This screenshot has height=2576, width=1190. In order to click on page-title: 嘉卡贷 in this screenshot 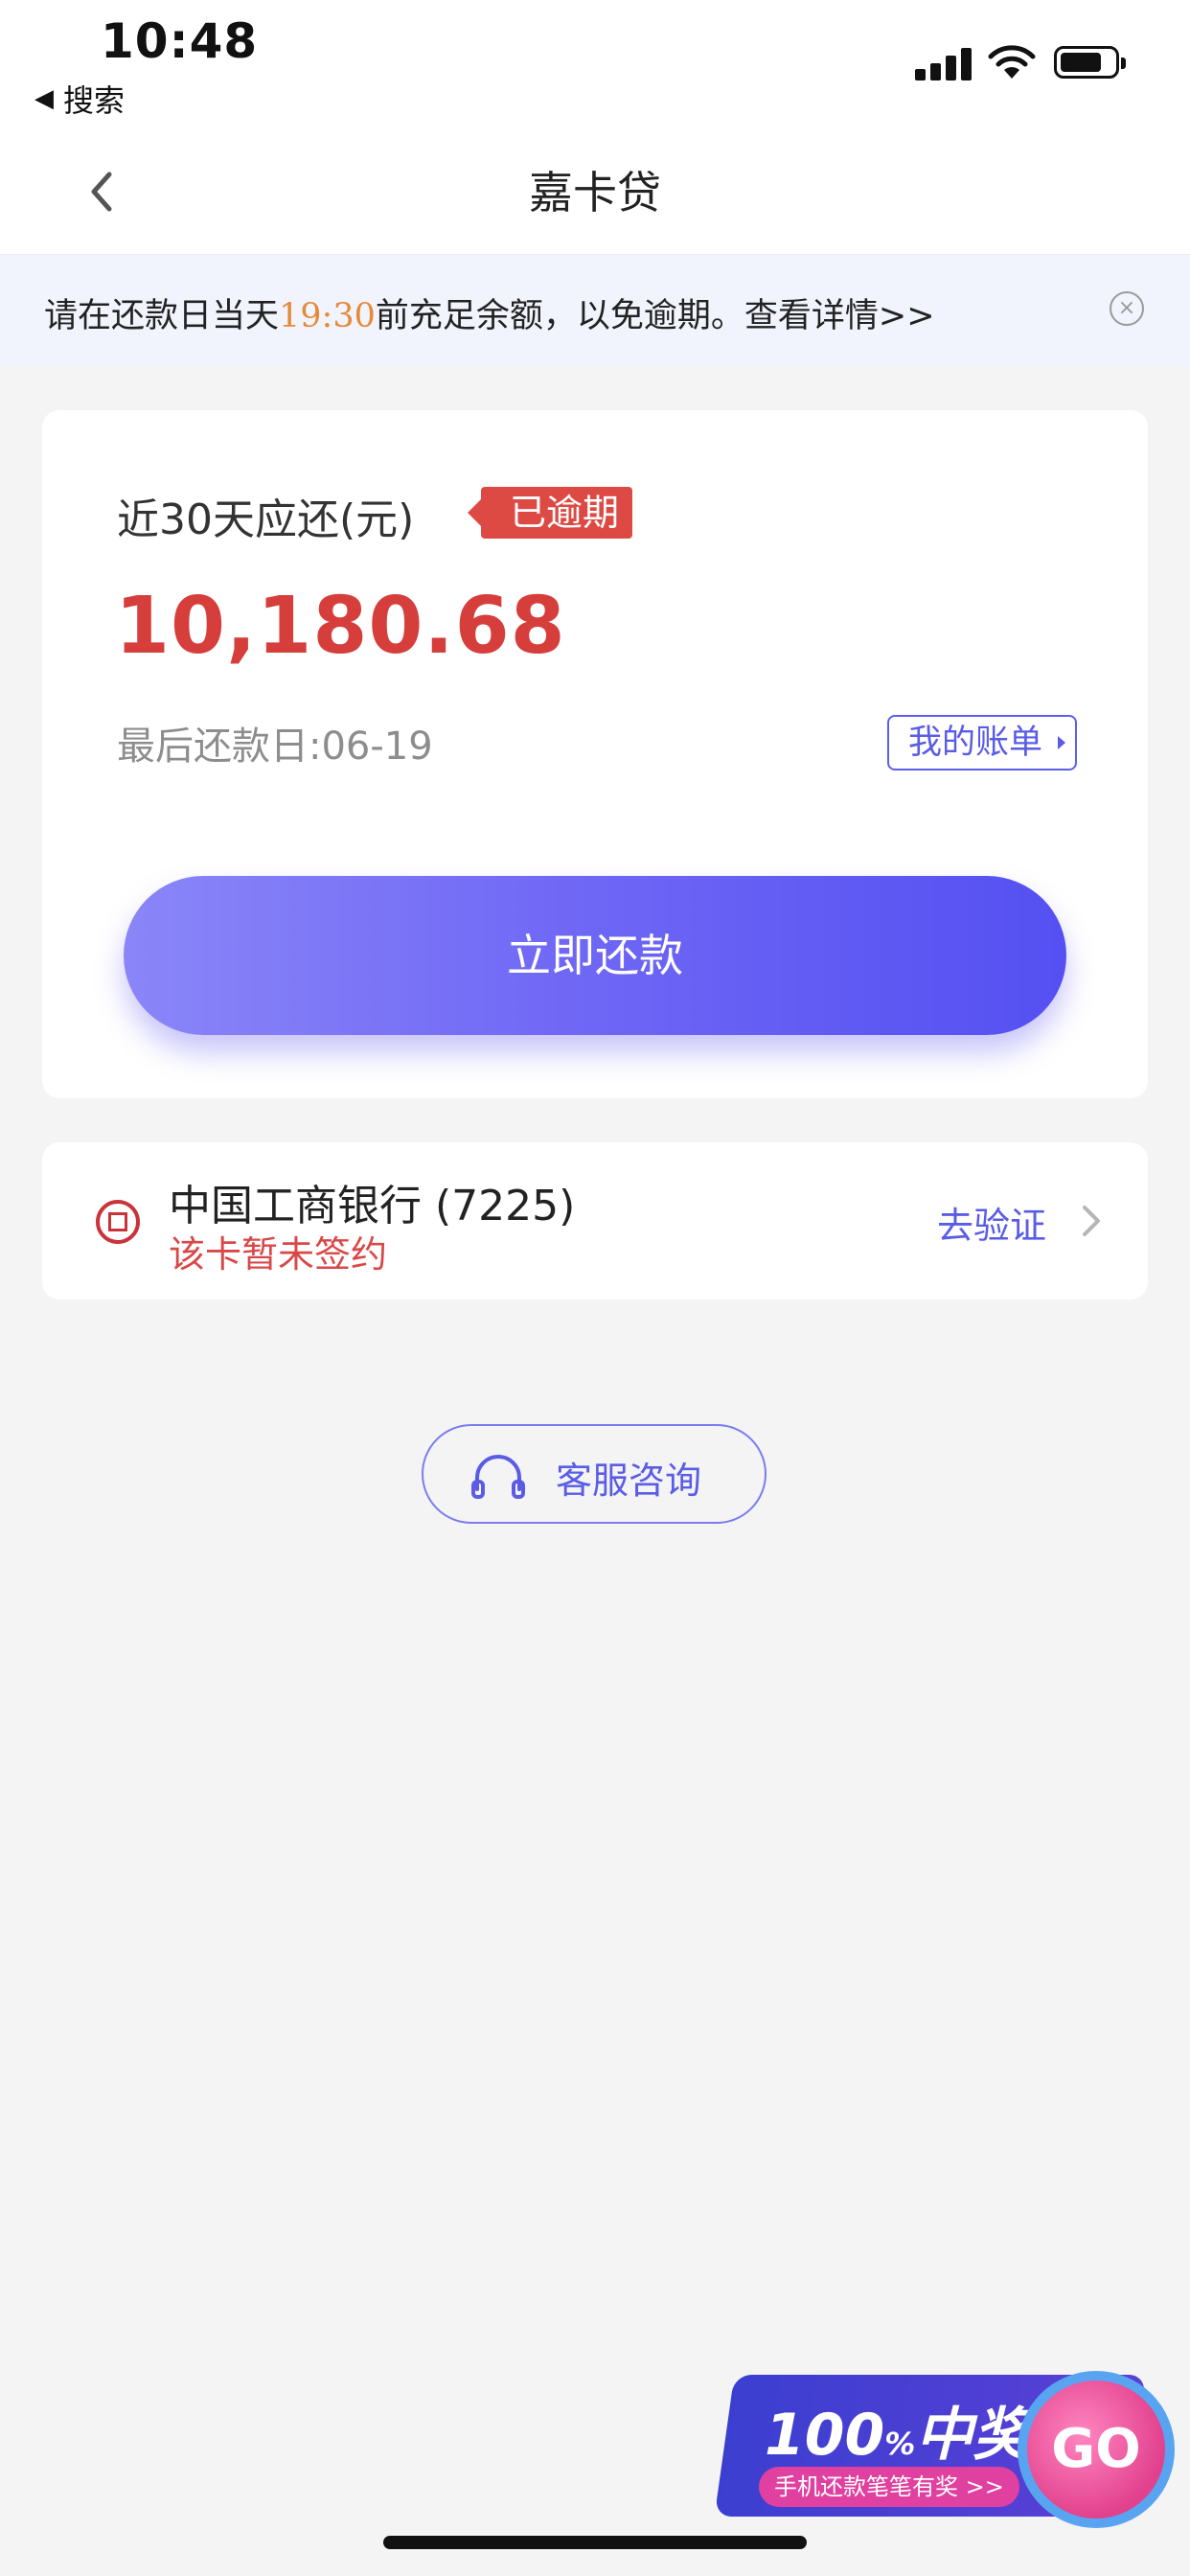, I will do `click(595, 193)`.